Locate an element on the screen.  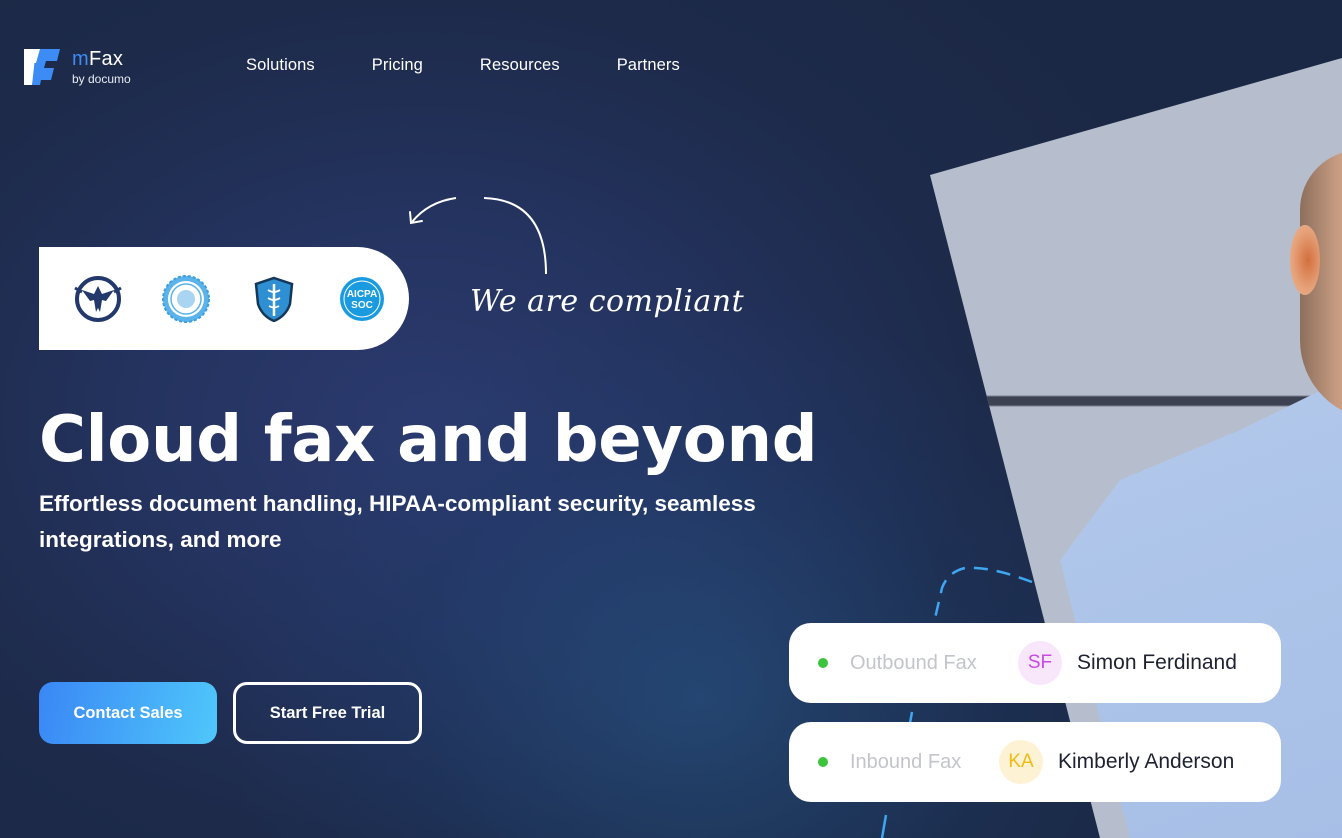
logo-byline: by documo is located at coordinates (101, 78).